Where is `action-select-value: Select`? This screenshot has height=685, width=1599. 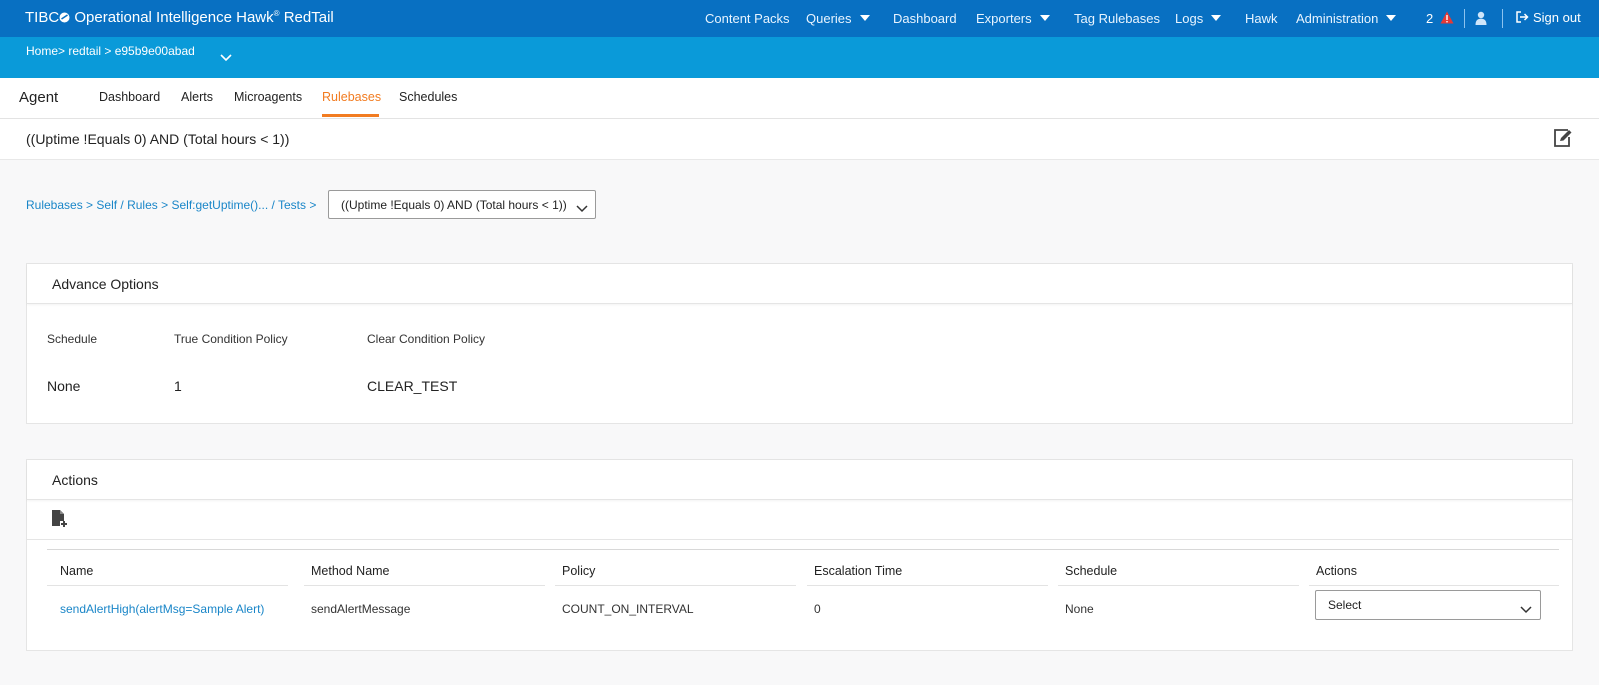
action-select-value: Select is located at coordinates (1345, 605).